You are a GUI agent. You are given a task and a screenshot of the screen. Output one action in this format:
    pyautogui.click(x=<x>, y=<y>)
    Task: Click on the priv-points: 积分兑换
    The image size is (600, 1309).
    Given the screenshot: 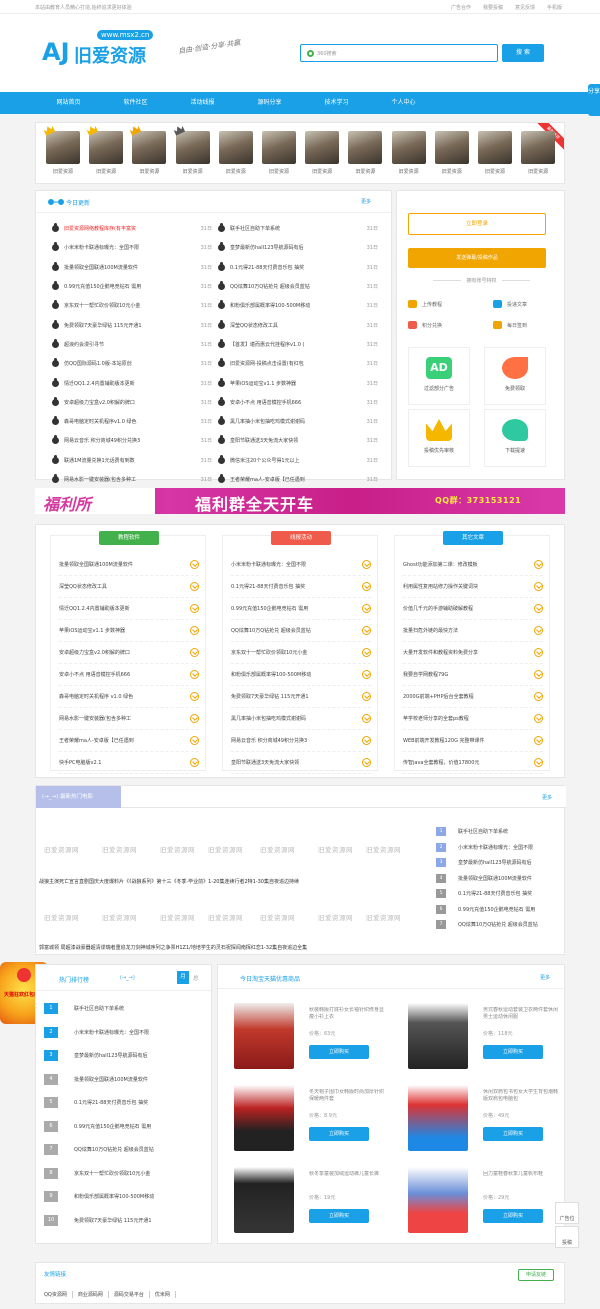 What is the action you would take?
    pyautogui.click(x=425, y=325)
    